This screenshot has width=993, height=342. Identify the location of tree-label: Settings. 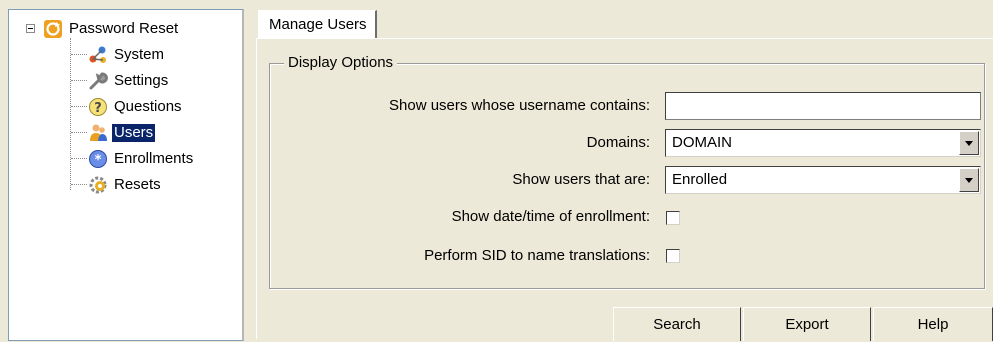
(141, 80).